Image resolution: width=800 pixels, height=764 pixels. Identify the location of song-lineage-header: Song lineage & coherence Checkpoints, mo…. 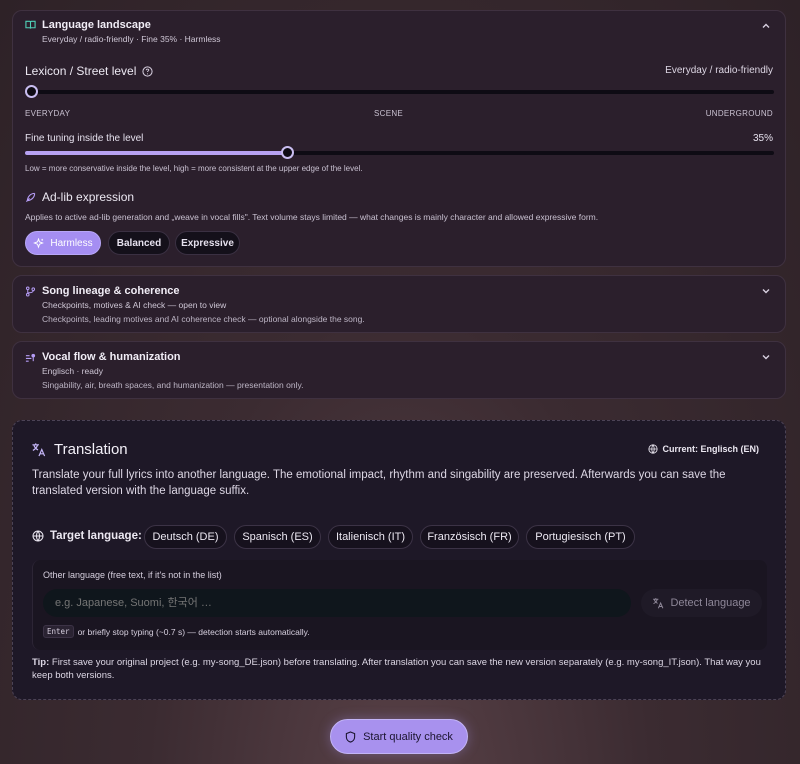
(195, 304).